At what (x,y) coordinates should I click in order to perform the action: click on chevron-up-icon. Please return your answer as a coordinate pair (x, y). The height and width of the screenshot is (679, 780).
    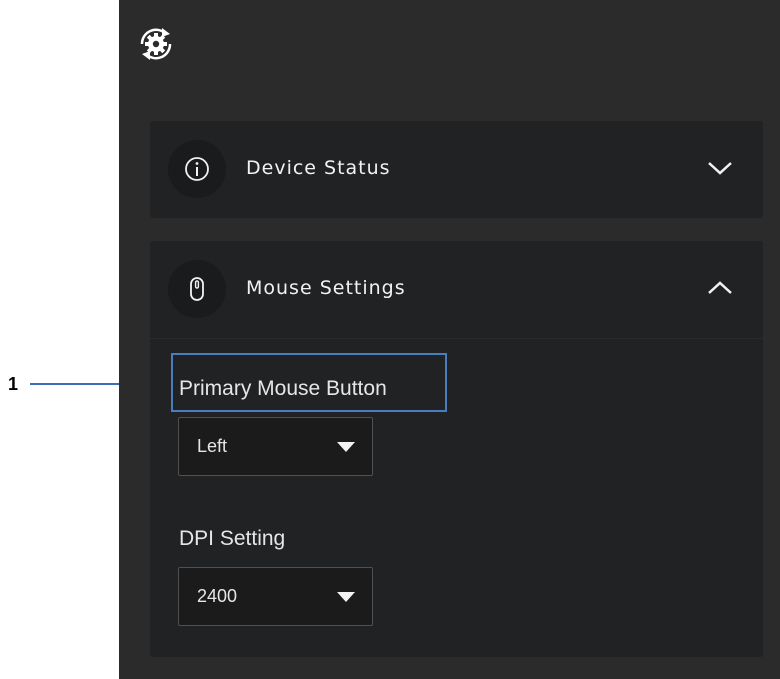
    Looking at the image, I should click on (720, 288).